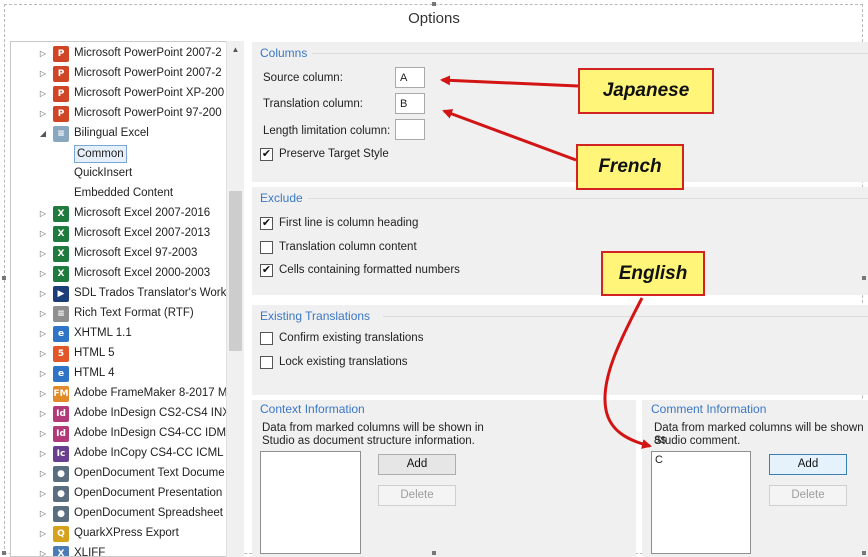 The height and width of the screenshot is (557, 868). I want to click on tree-item: ▷ ● OpenDocument Presentation, so click(119, 494).